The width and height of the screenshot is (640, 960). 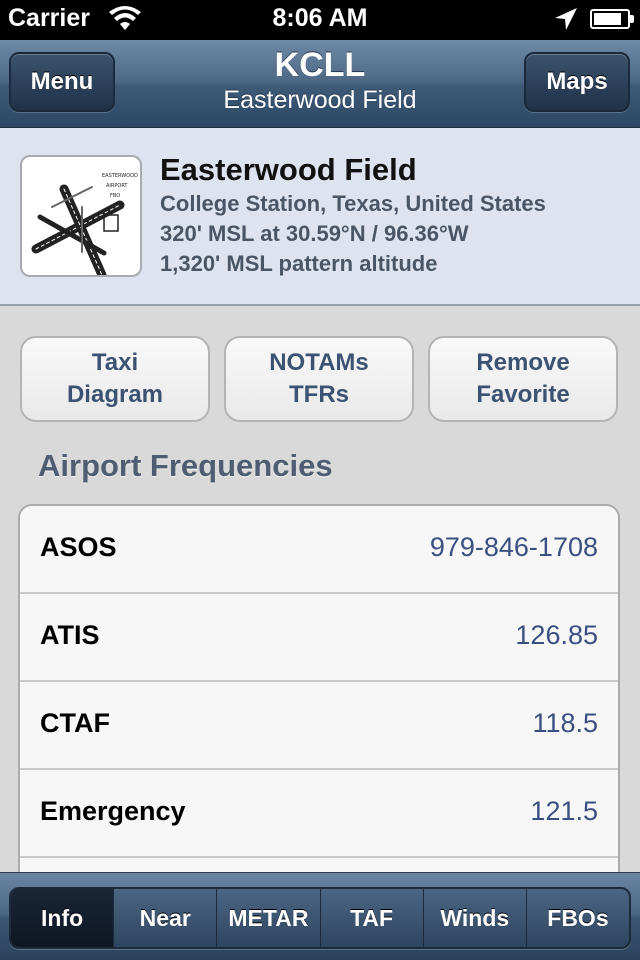 I want to click on tab-taf: TAF, so click(x=371, y=918).